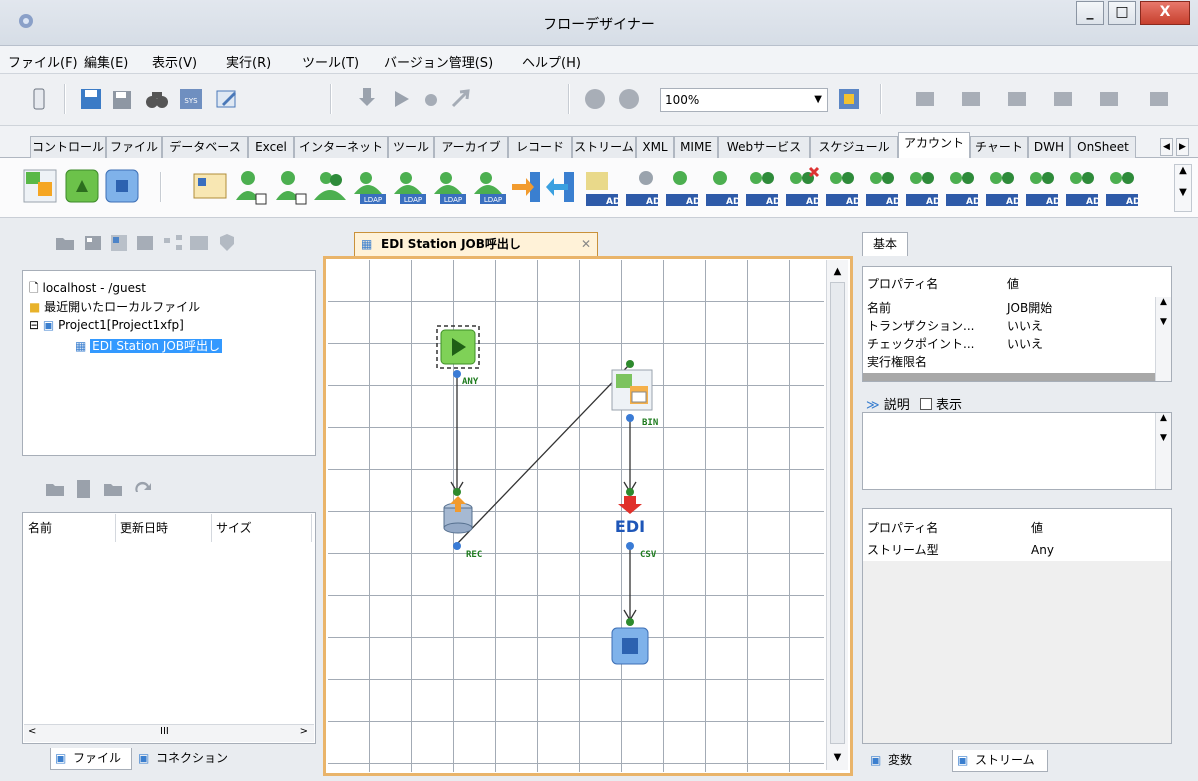 The width and height of the screenshot is (1198, 781). What do you see at coordinates (1017, 451) in the screenshot?
I see `description-area: ▲ ▼` at bounding box center [1017, 451].